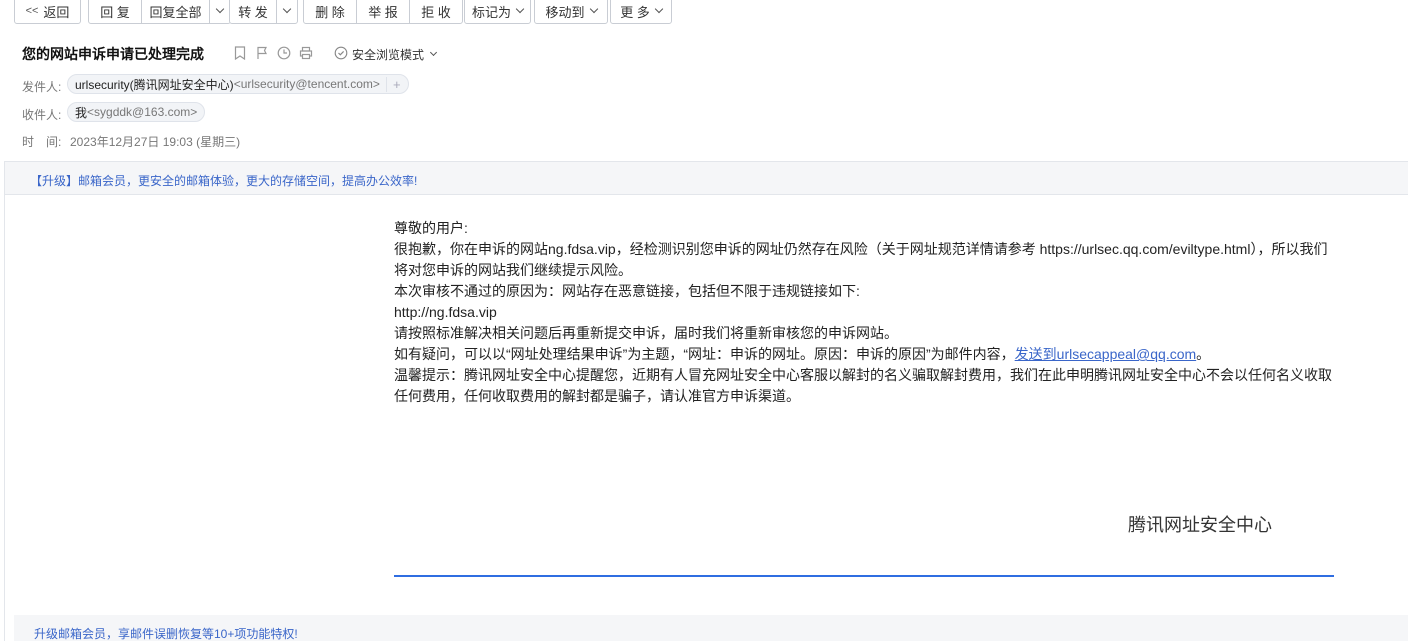 The width and height of the screenshot is (1408, 641). Describe the element at coordinates (306, 84) in the screenshot. I see `sender-address: <urlsecurity@tencent.com>` at that location.